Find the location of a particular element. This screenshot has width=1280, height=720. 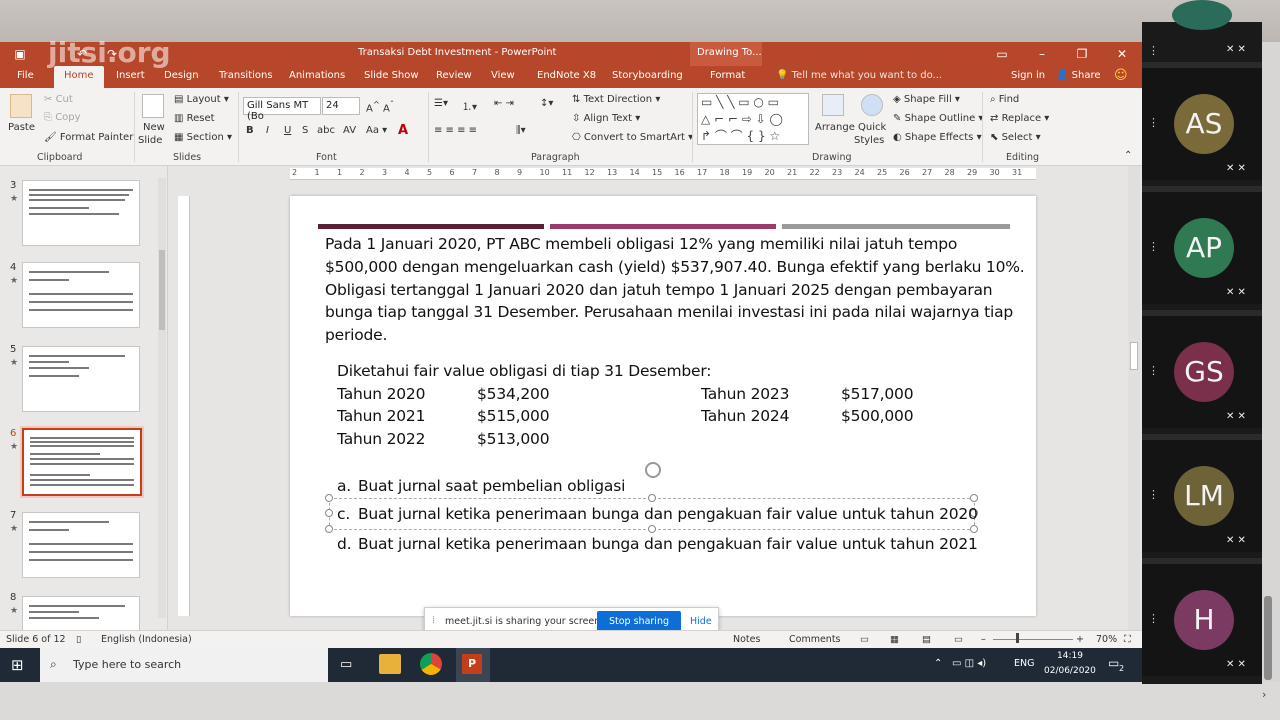

task-text: Buat jurnal saat pembelian obligasi is located at coordinates (491, 486).